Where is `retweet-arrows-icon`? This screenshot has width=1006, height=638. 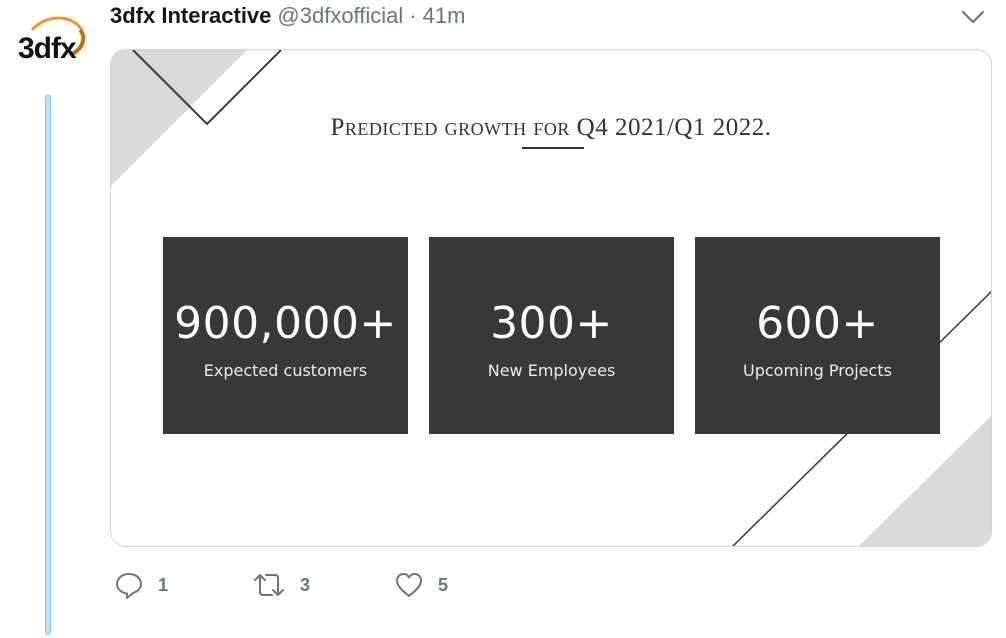 retweet-arrows-icon is located at coordinates (269, 585).